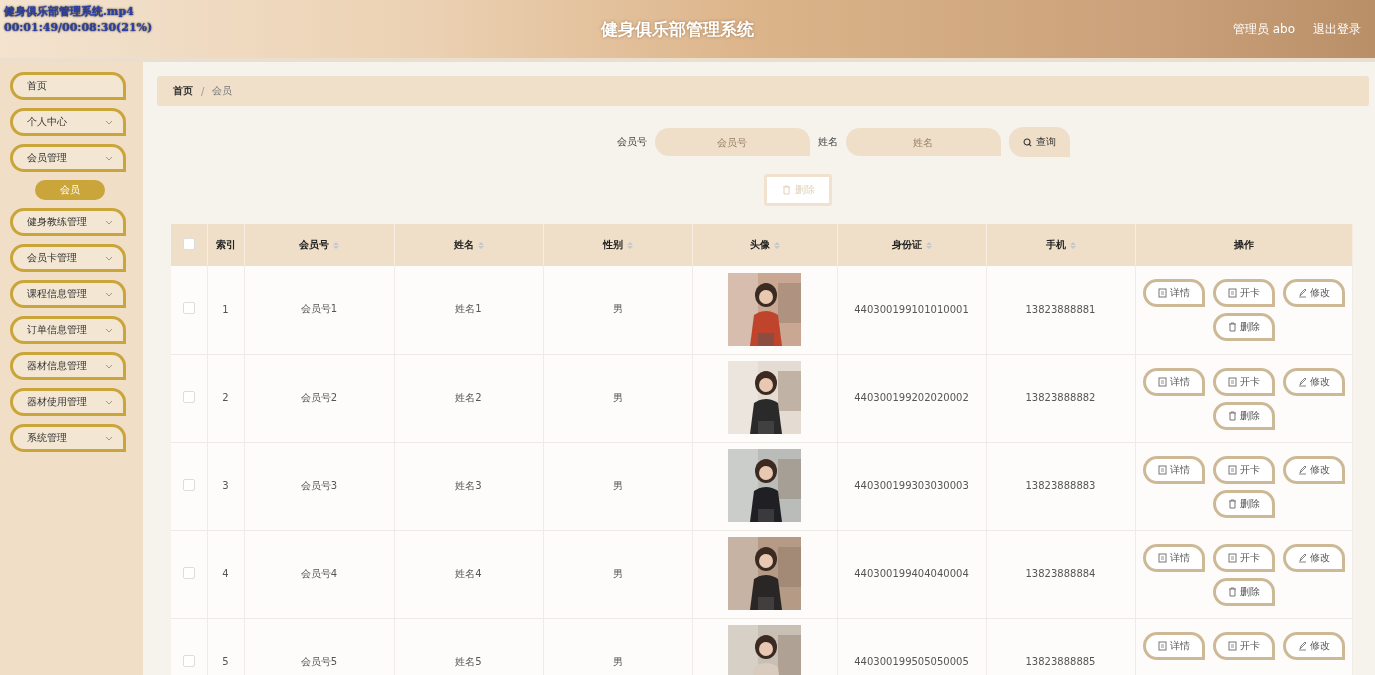 The width and height of the screenshot is (1375, 675). Describe the element at coordinates (764, 245) in the screenshot. I see `column-header: 头像` at that location.